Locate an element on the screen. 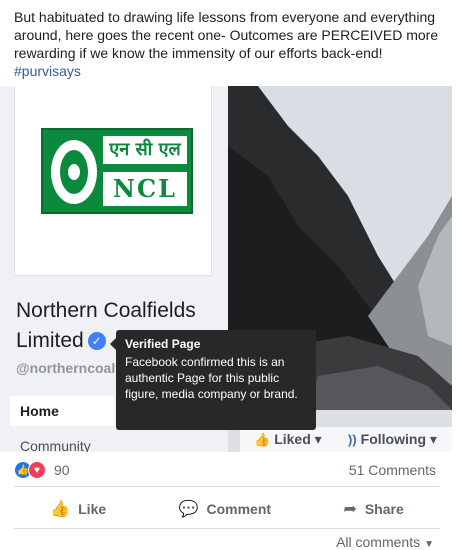 This screenshot has width=456, height=550. logo-abbr-text: NCL is located at coordinates (145, 189).